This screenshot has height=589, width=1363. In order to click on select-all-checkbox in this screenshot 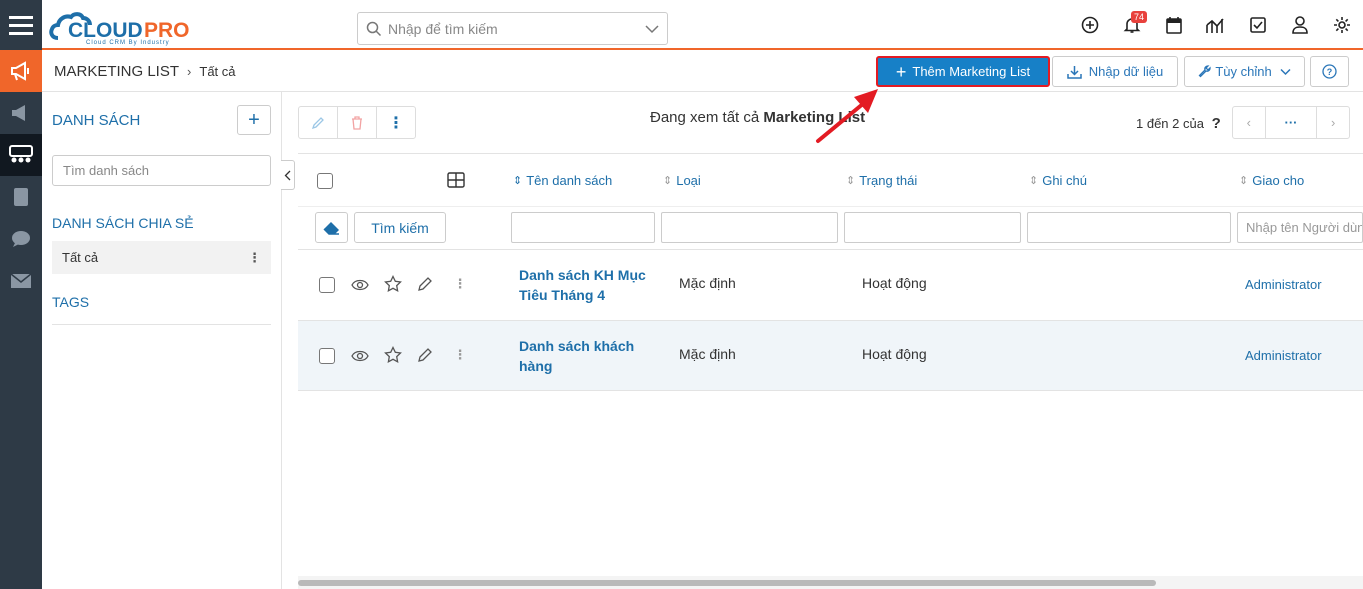, I will do `click(325, 181)`.